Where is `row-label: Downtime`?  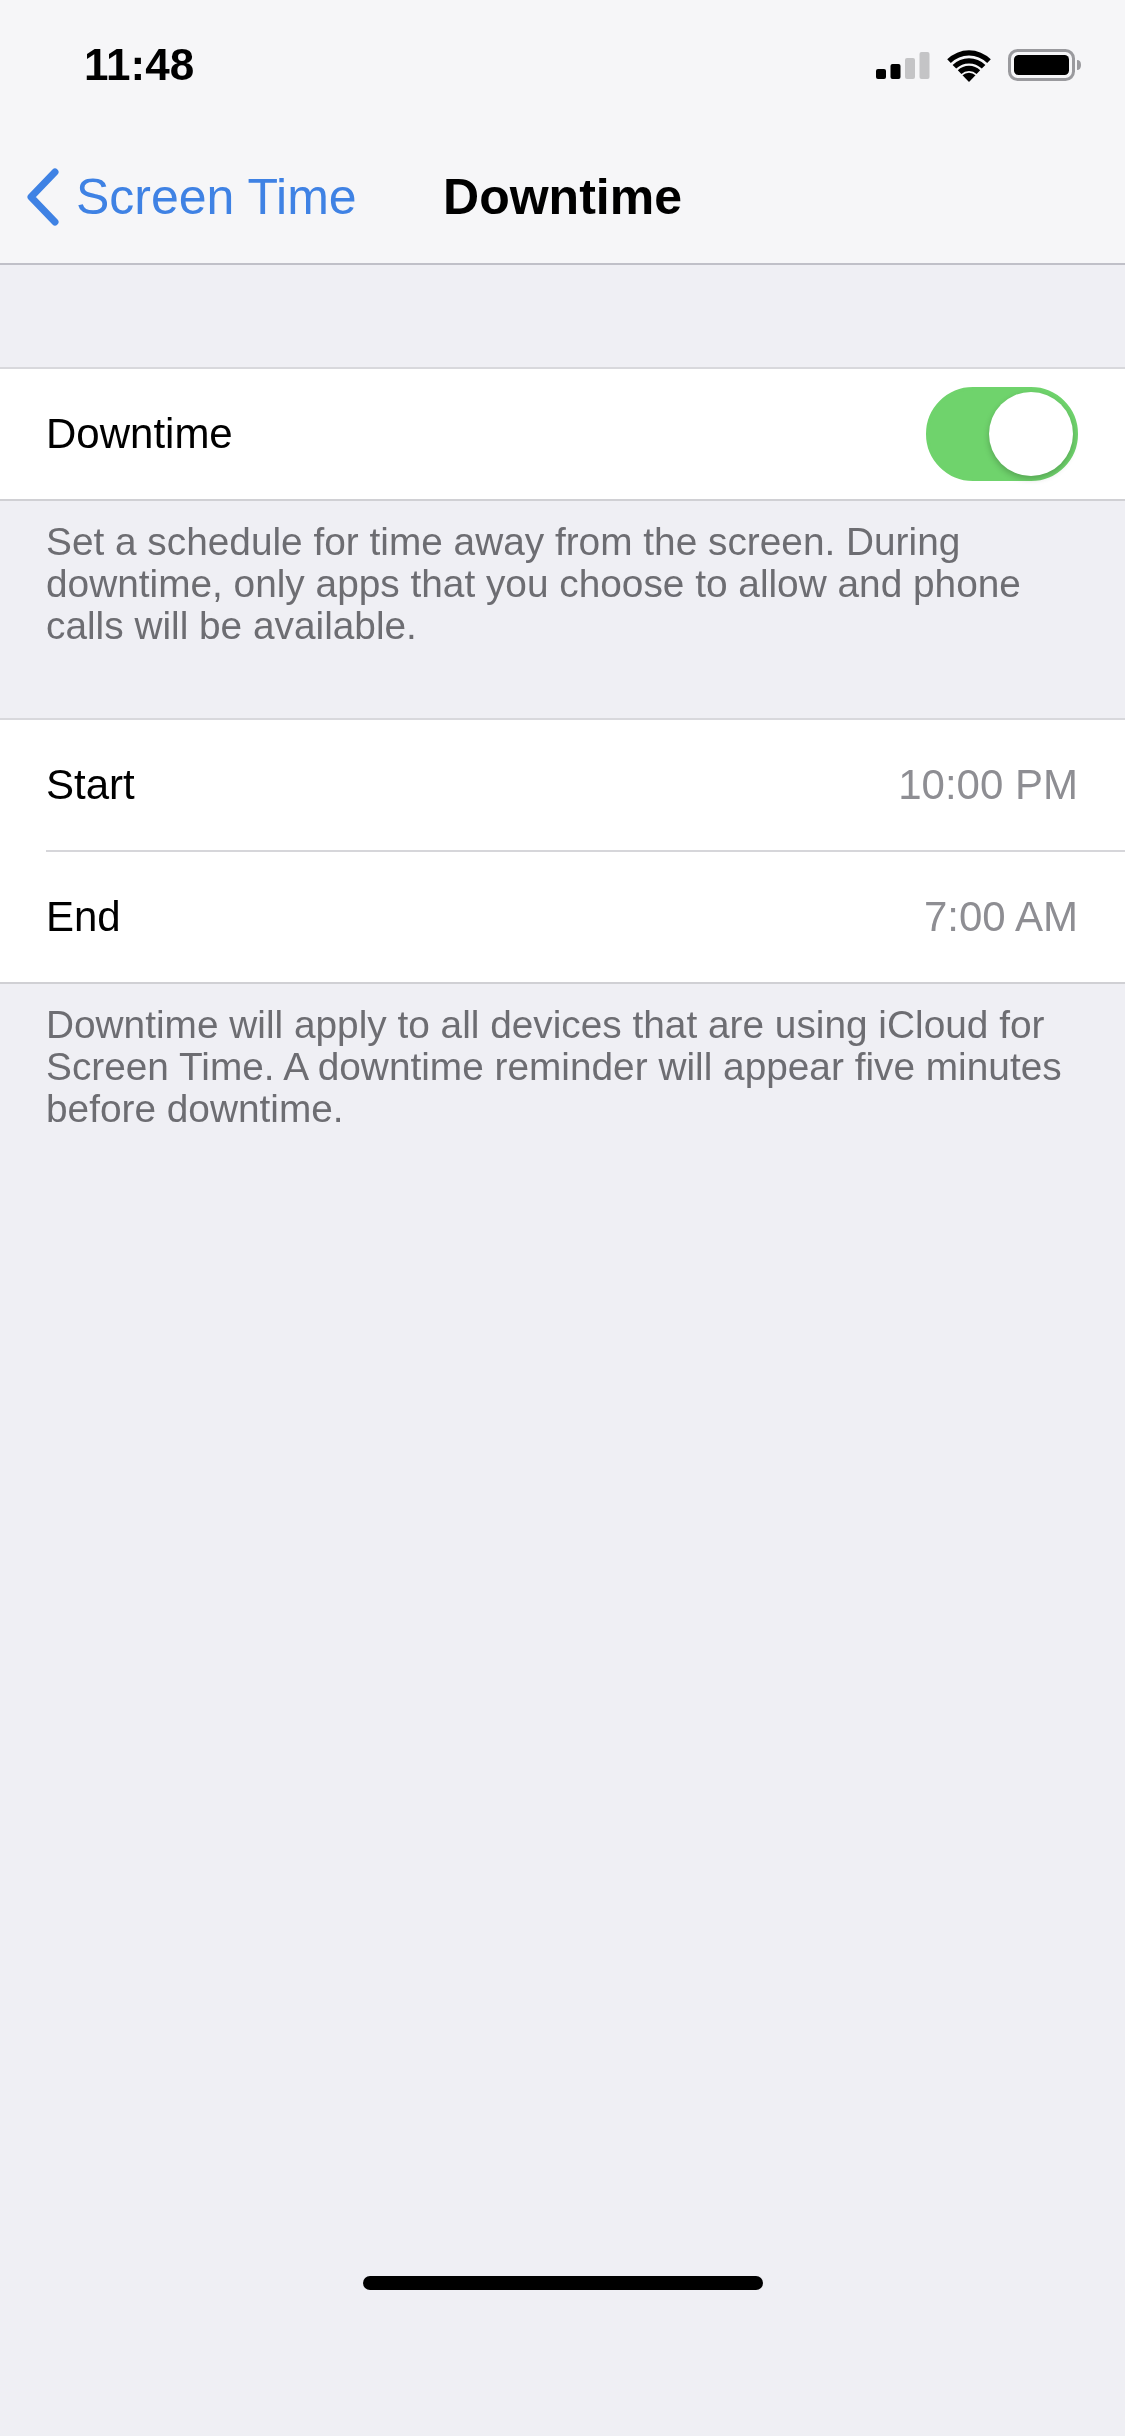 row-label: Downtime is located at coordinates (139, 434).